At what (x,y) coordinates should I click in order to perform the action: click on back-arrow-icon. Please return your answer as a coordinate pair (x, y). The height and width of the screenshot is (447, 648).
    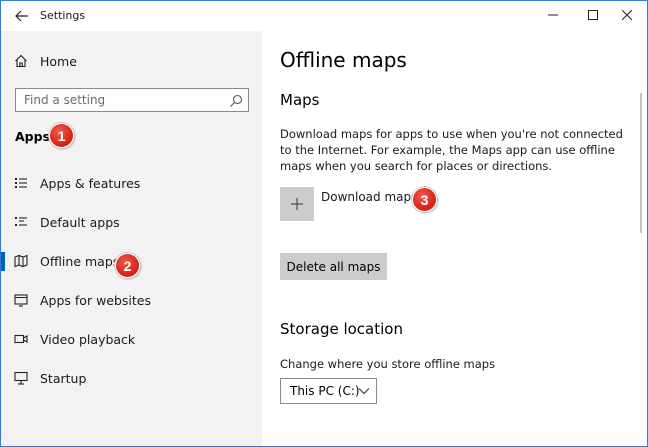
    Looking at the image, I should click on (21, 16).